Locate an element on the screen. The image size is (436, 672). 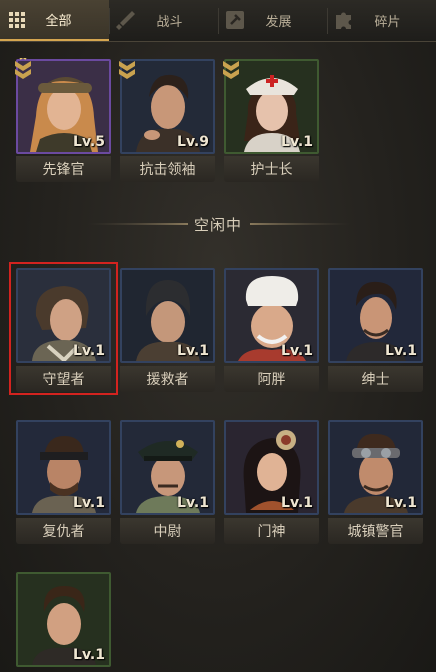
hero-card-chubby: Lv.1 is located at coordinates (271, 315).